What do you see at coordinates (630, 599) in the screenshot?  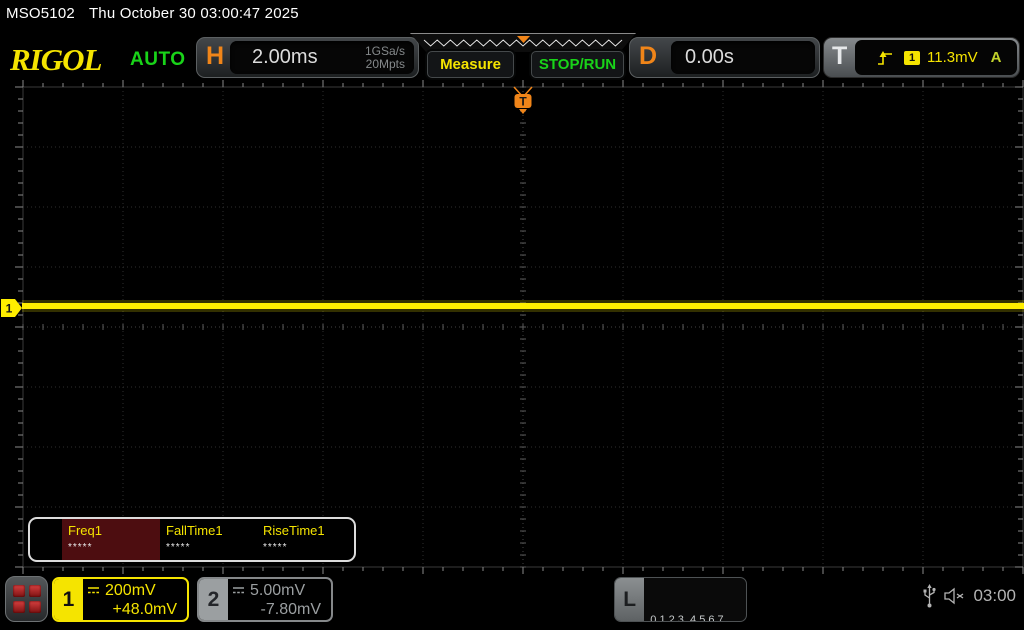 I see `logic-label: L` at bounding box center [630, 599].